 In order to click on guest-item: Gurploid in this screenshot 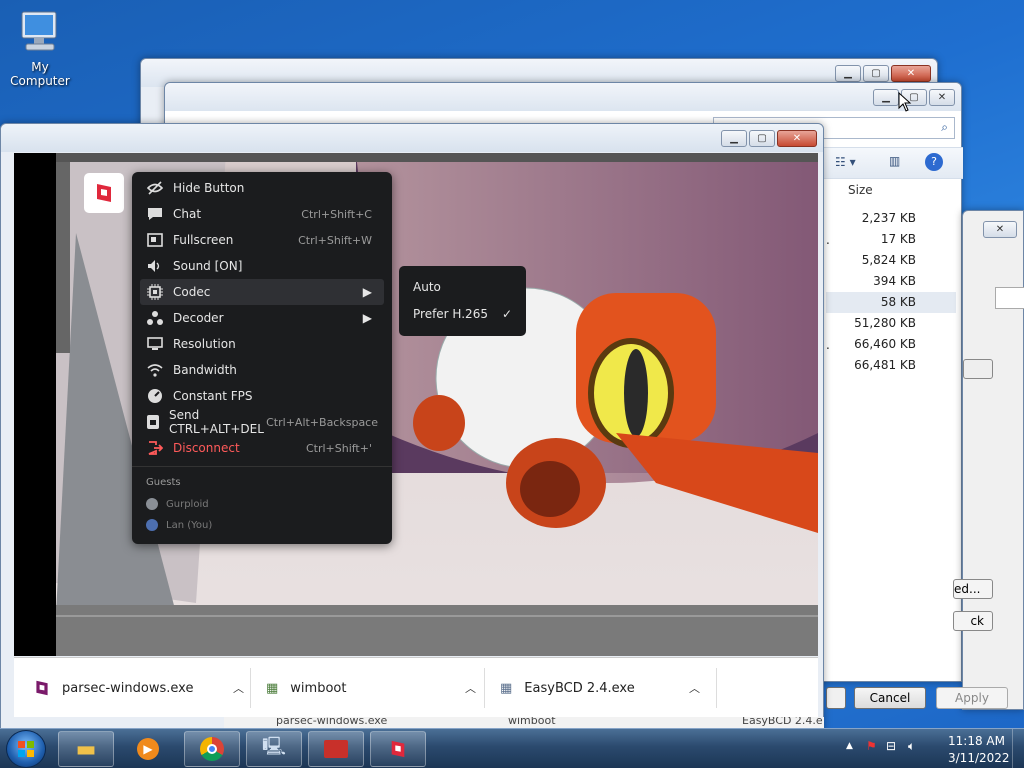, I will do `click(177, 504)`.